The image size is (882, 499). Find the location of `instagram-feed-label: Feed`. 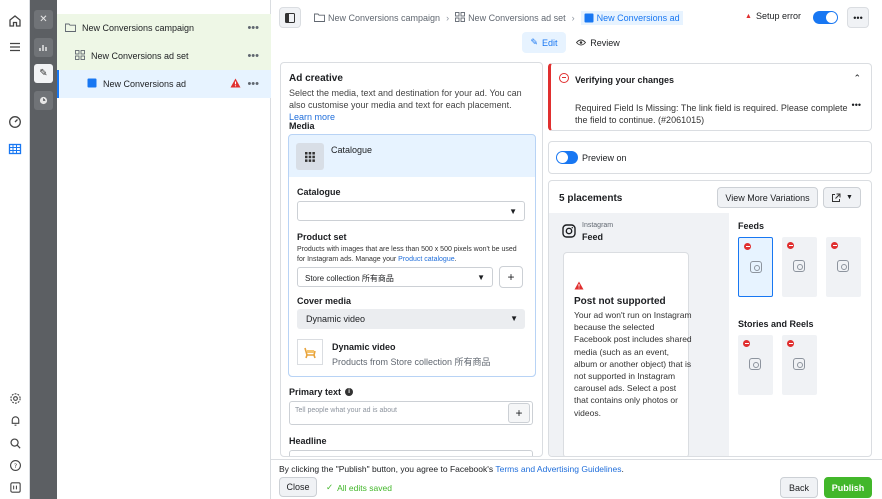

instagram-feed-label: Feed is located at coordinates (593, 237).